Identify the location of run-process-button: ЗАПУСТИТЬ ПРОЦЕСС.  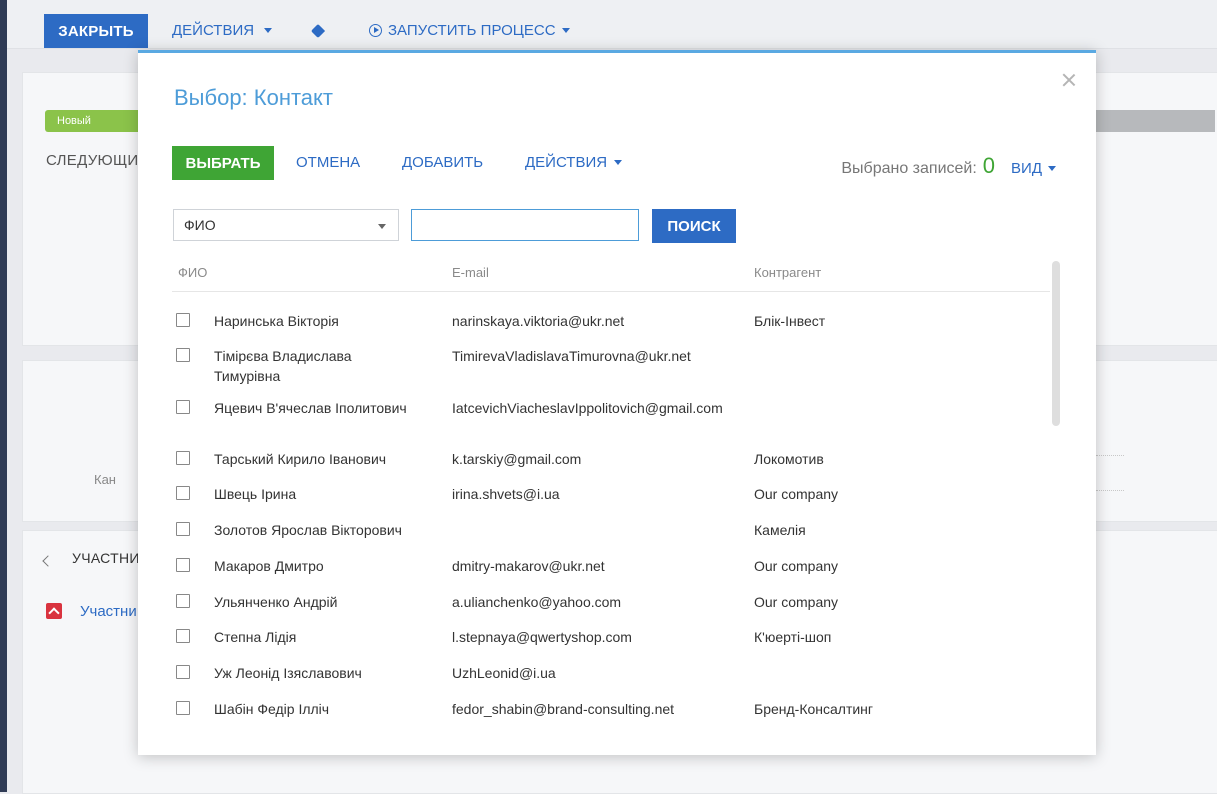
(469, 30).